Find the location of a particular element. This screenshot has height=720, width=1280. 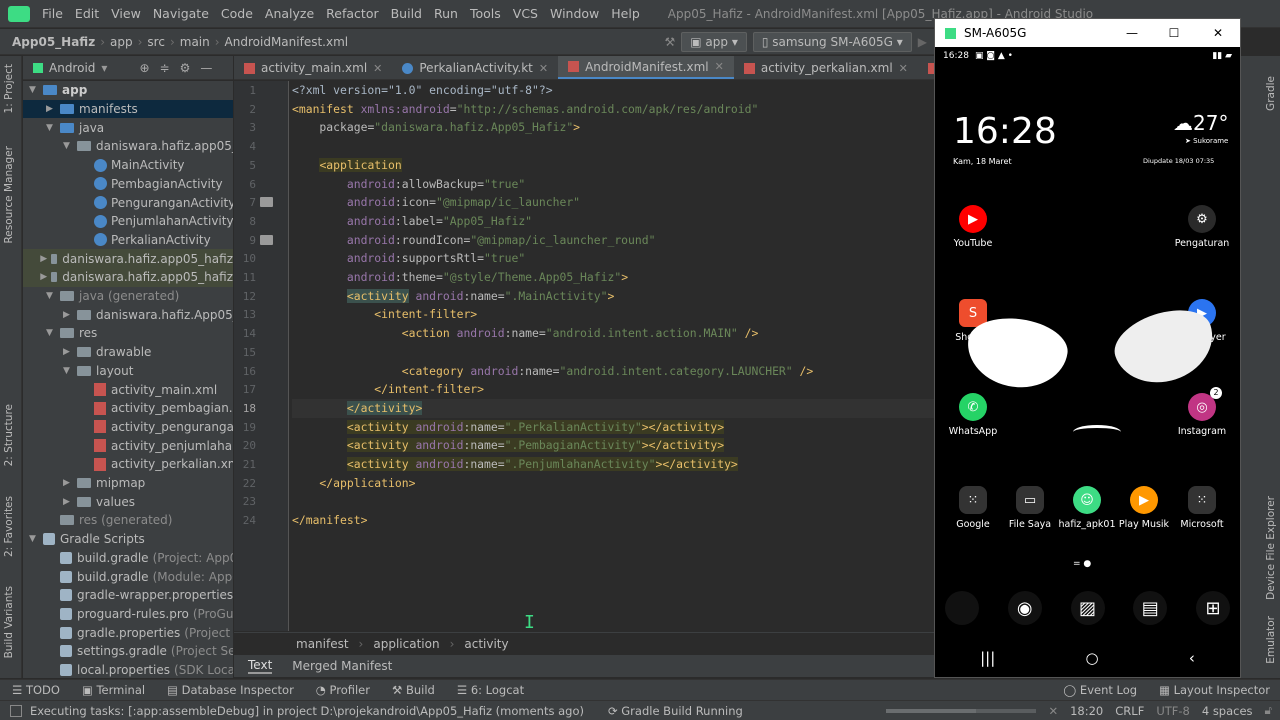

breadcrumb-app: app is located at coordinates (121, 42).